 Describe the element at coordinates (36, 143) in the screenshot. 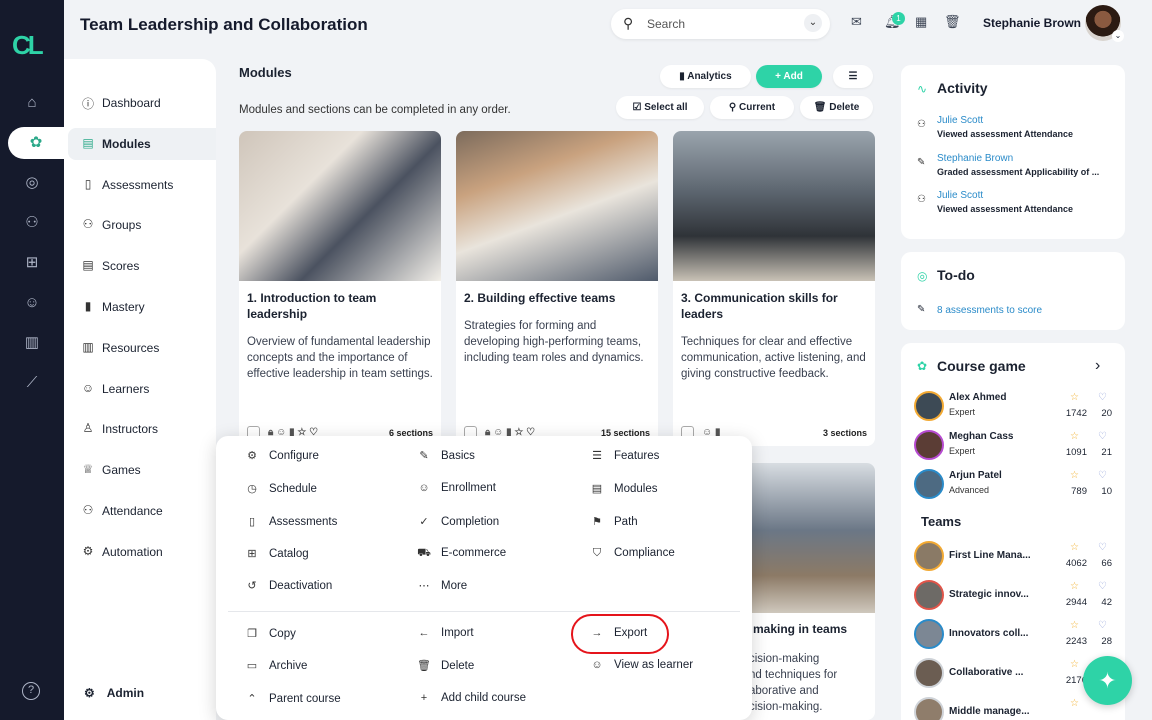

I see `courses-icon: ✿` at that location.